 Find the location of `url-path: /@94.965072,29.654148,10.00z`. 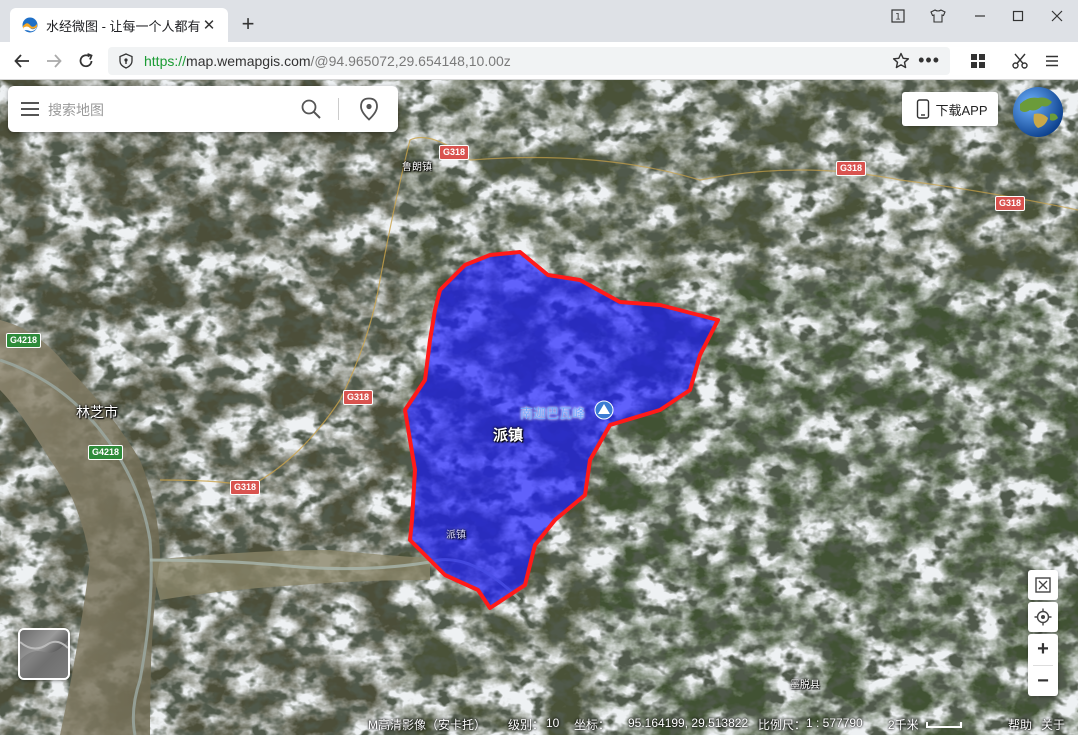

url-path: /@94.965072,29.654148,10.00z is located at coordinates (410, 61).